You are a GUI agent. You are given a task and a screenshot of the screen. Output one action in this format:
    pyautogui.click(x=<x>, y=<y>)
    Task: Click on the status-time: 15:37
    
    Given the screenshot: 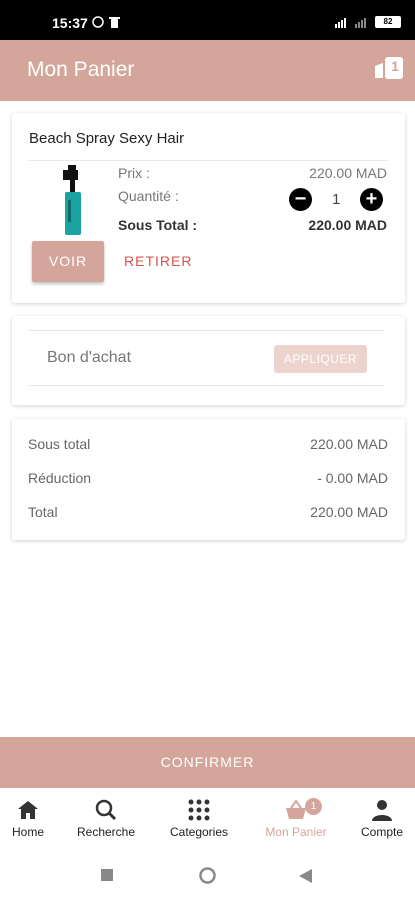 What is the action you would take?
    pyautogui.click(x=70, y=23)
    